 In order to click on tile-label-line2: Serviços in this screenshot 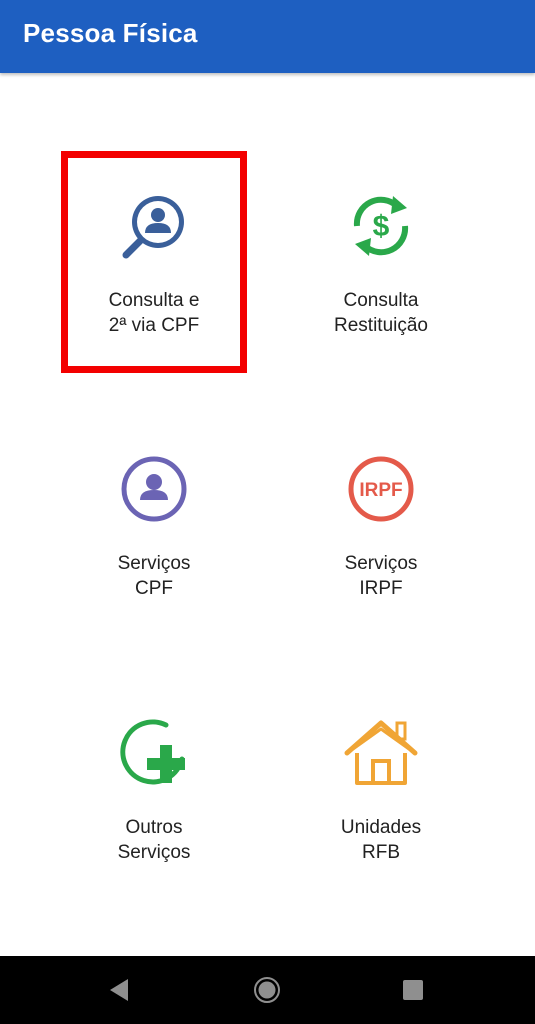, I will do `click(154, 852)`.